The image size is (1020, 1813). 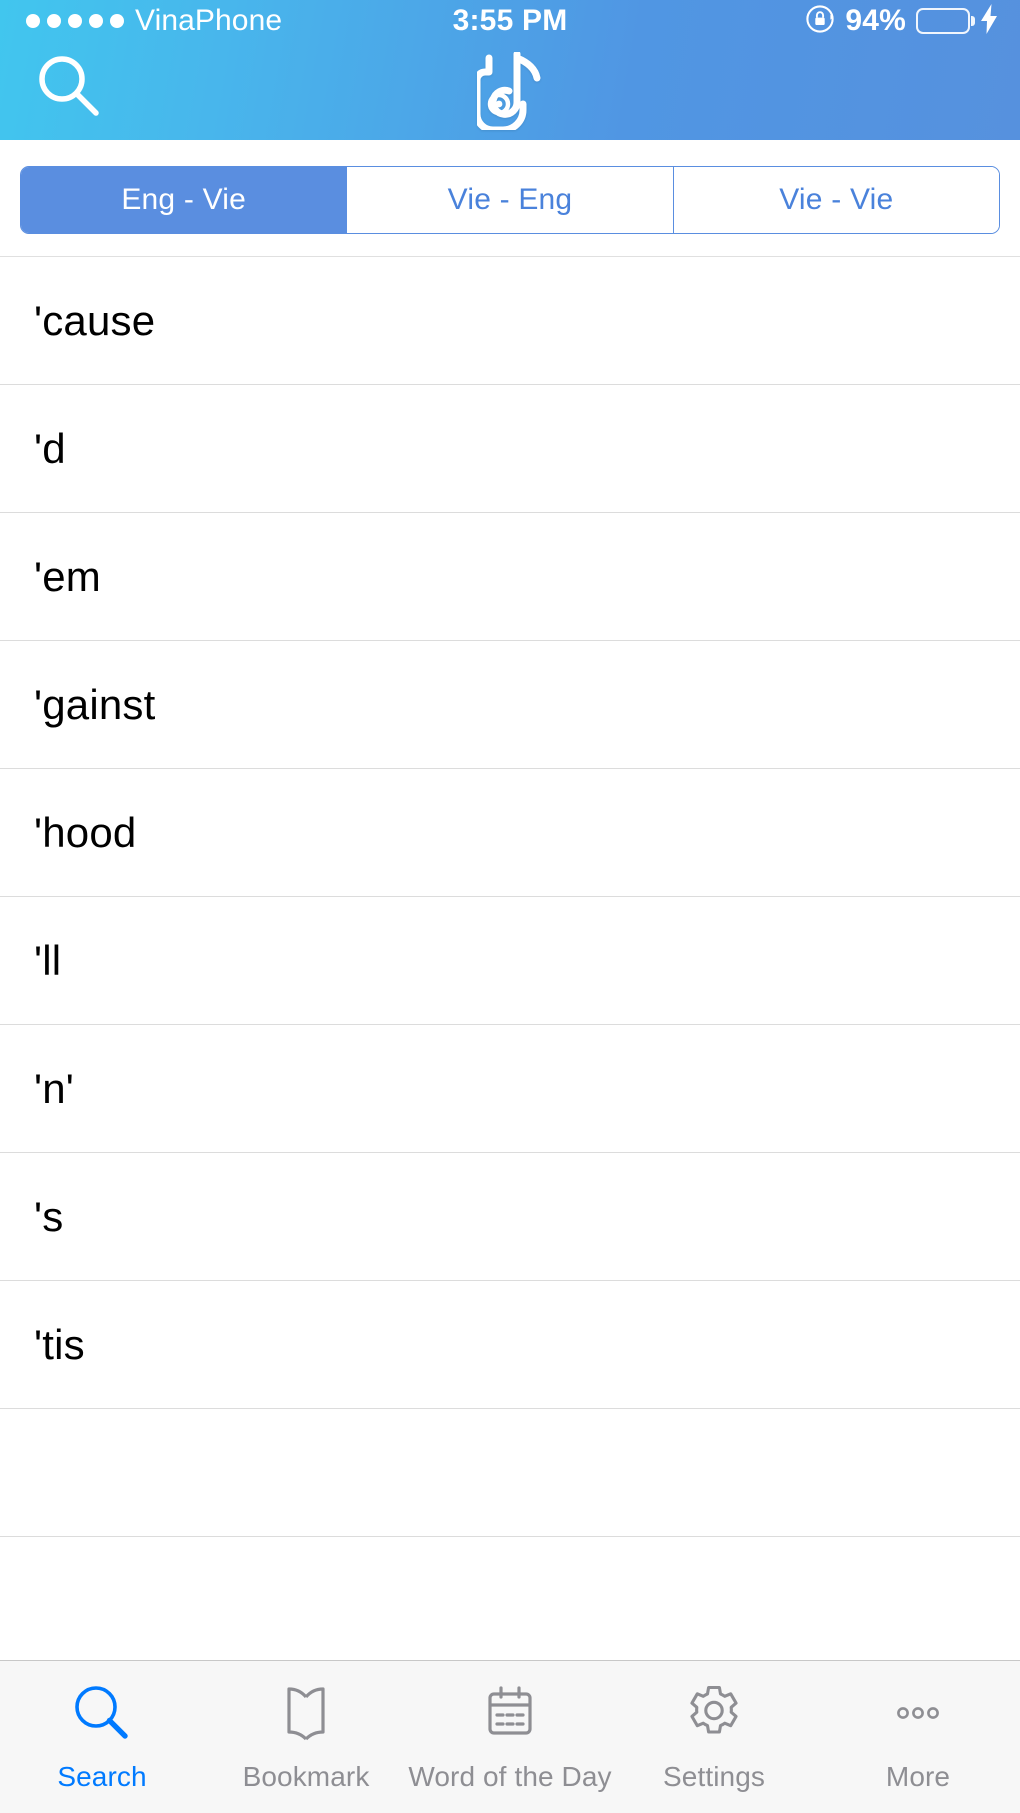 I want to click on signal-strength-icon, so click(x=75, y=21).